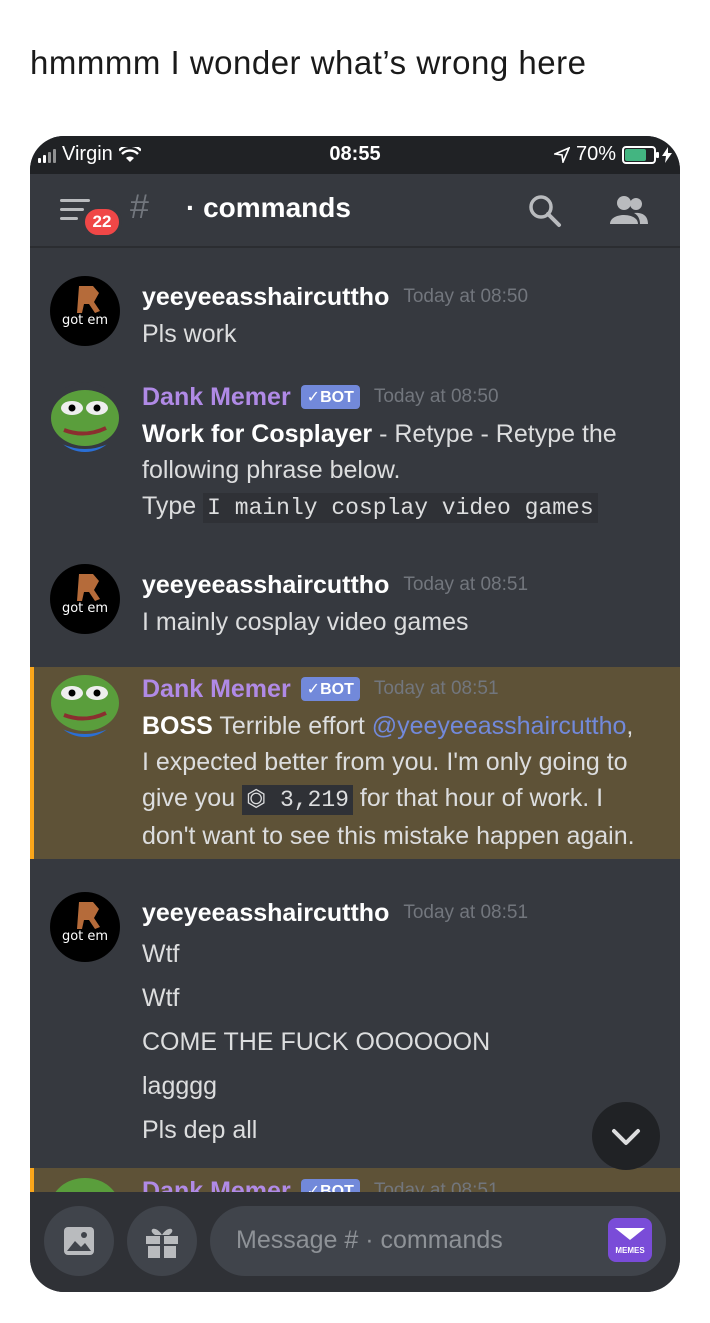 This screenshot has height=1323, width=710. I want to click on jump-to-bottom-button, so click(626, 1136).